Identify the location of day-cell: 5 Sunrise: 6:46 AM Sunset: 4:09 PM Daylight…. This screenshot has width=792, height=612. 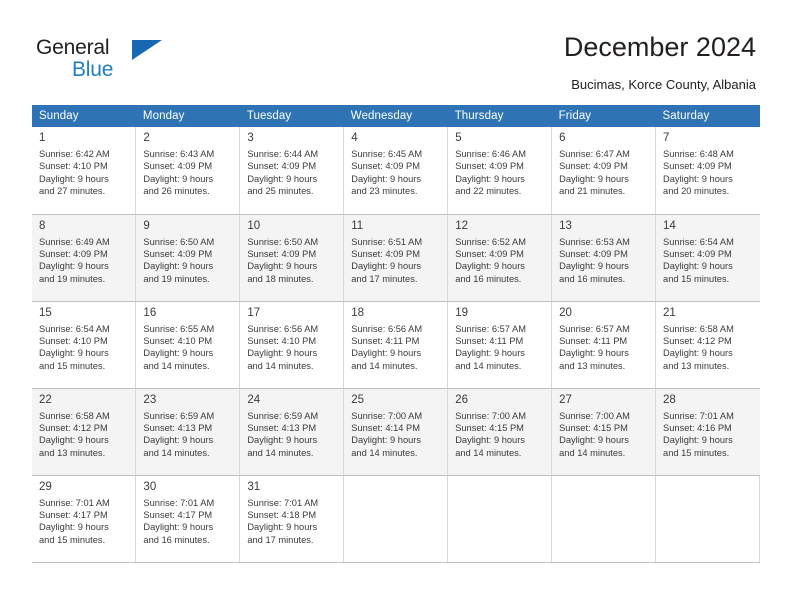
(500, 171).